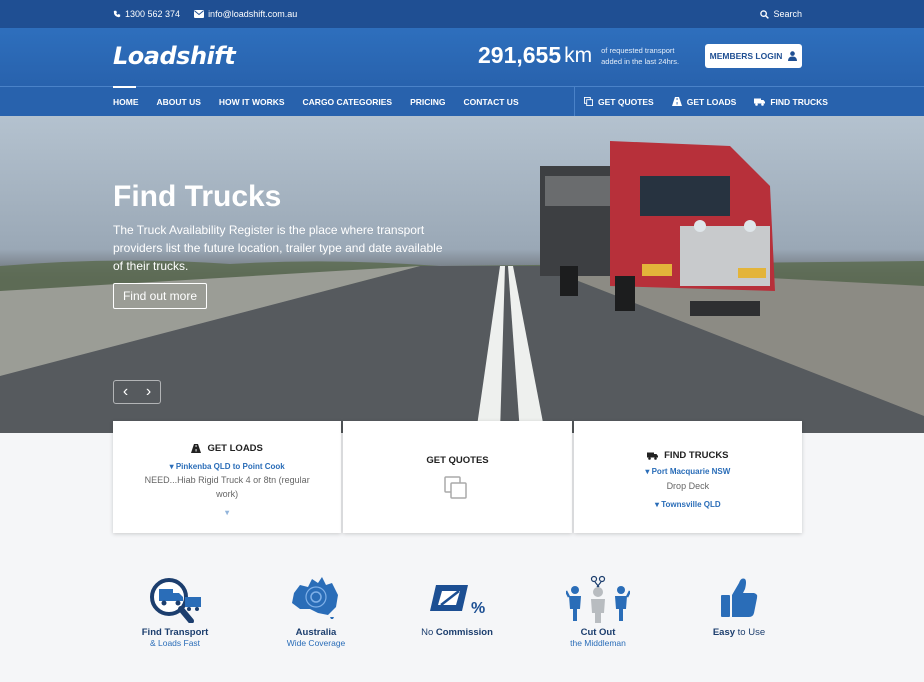 This screenshot has width=924, height=682. I want to click on get-loads-card-header: GET LOADS, so click(227, 448).